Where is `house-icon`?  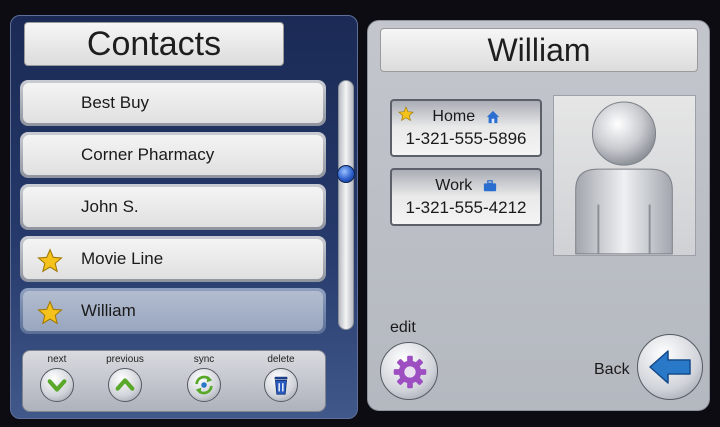
house-icon is located at coordinates (492, 116).